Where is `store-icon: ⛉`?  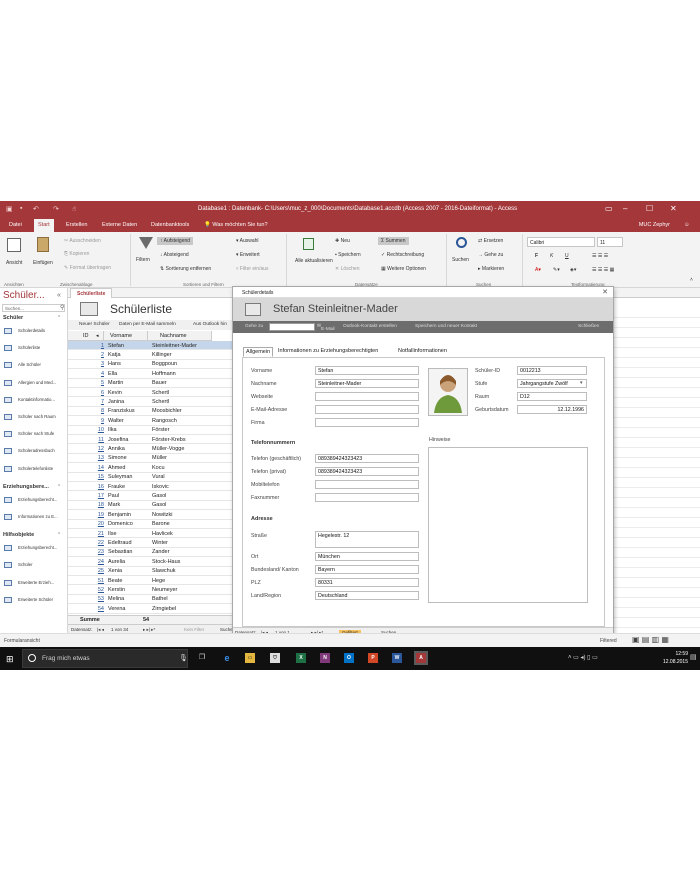 store-icon: ⛉ is located at coordinates (275, 658).